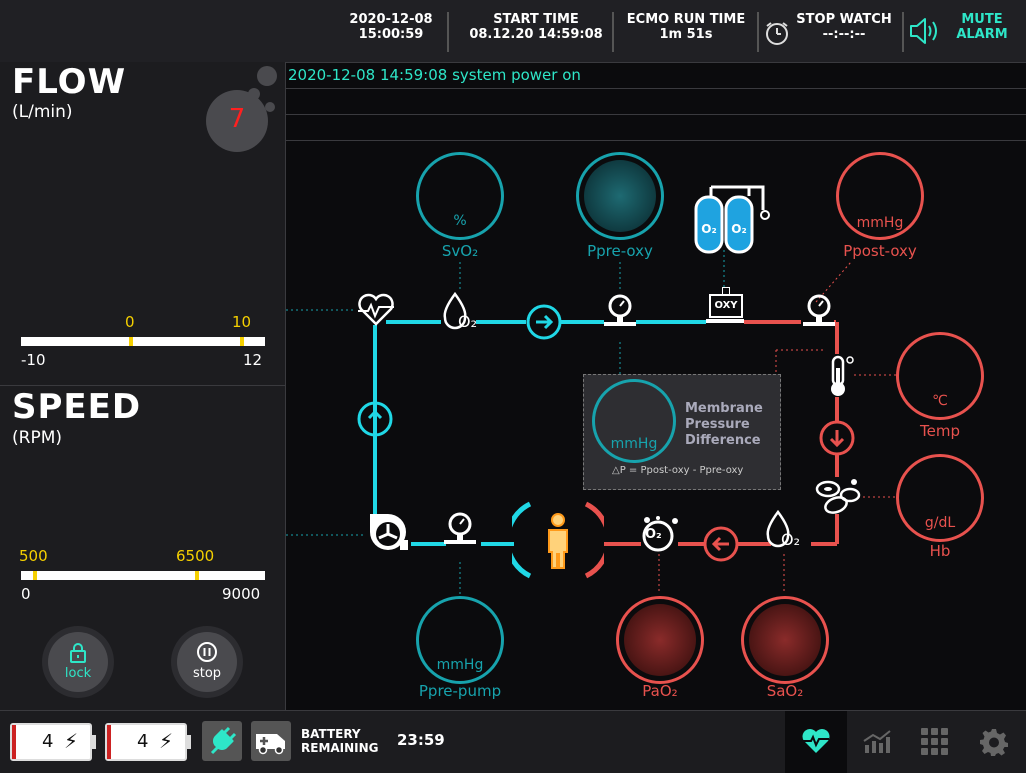  I want to click on battery-terminal, so click(189, 742).